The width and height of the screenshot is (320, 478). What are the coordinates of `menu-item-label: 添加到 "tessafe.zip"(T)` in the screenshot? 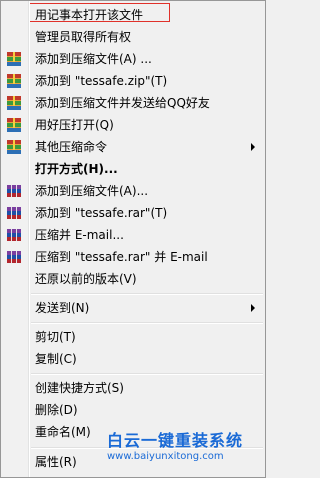 It's located at (101, 81).